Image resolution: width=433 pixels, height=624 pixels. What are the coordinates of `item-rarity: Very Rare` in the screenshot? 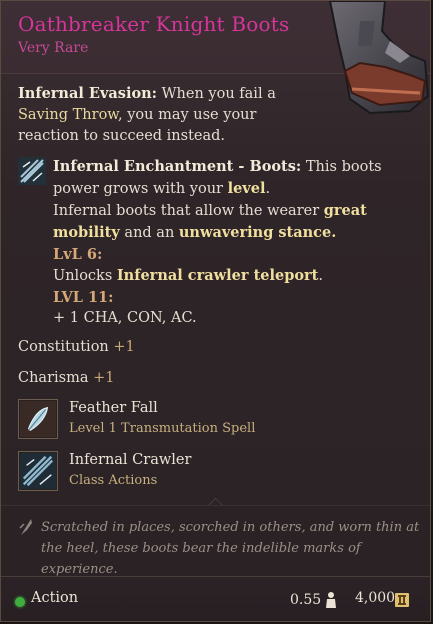 It's located at (53, 48).